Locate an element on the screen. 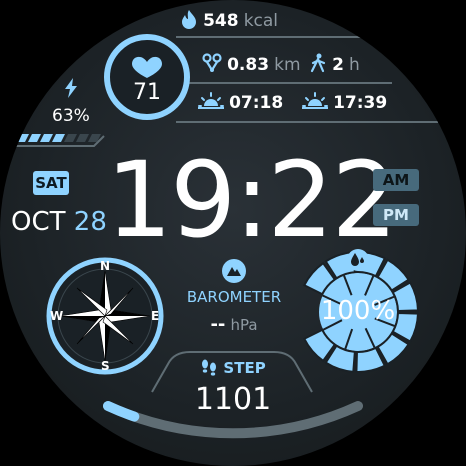 The image size is (466, 466). sunrise-complication: 07:18 is located at coordinates (240, 102).